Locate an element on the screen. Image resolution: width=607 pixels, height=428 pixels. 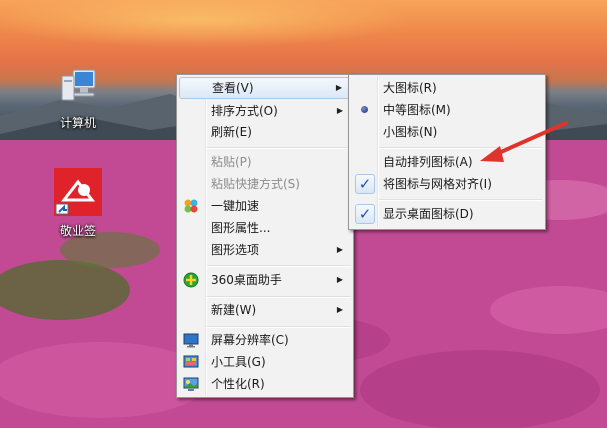
menu-item-view: 查看(V) ▶ is located at coordinates (265, 88).